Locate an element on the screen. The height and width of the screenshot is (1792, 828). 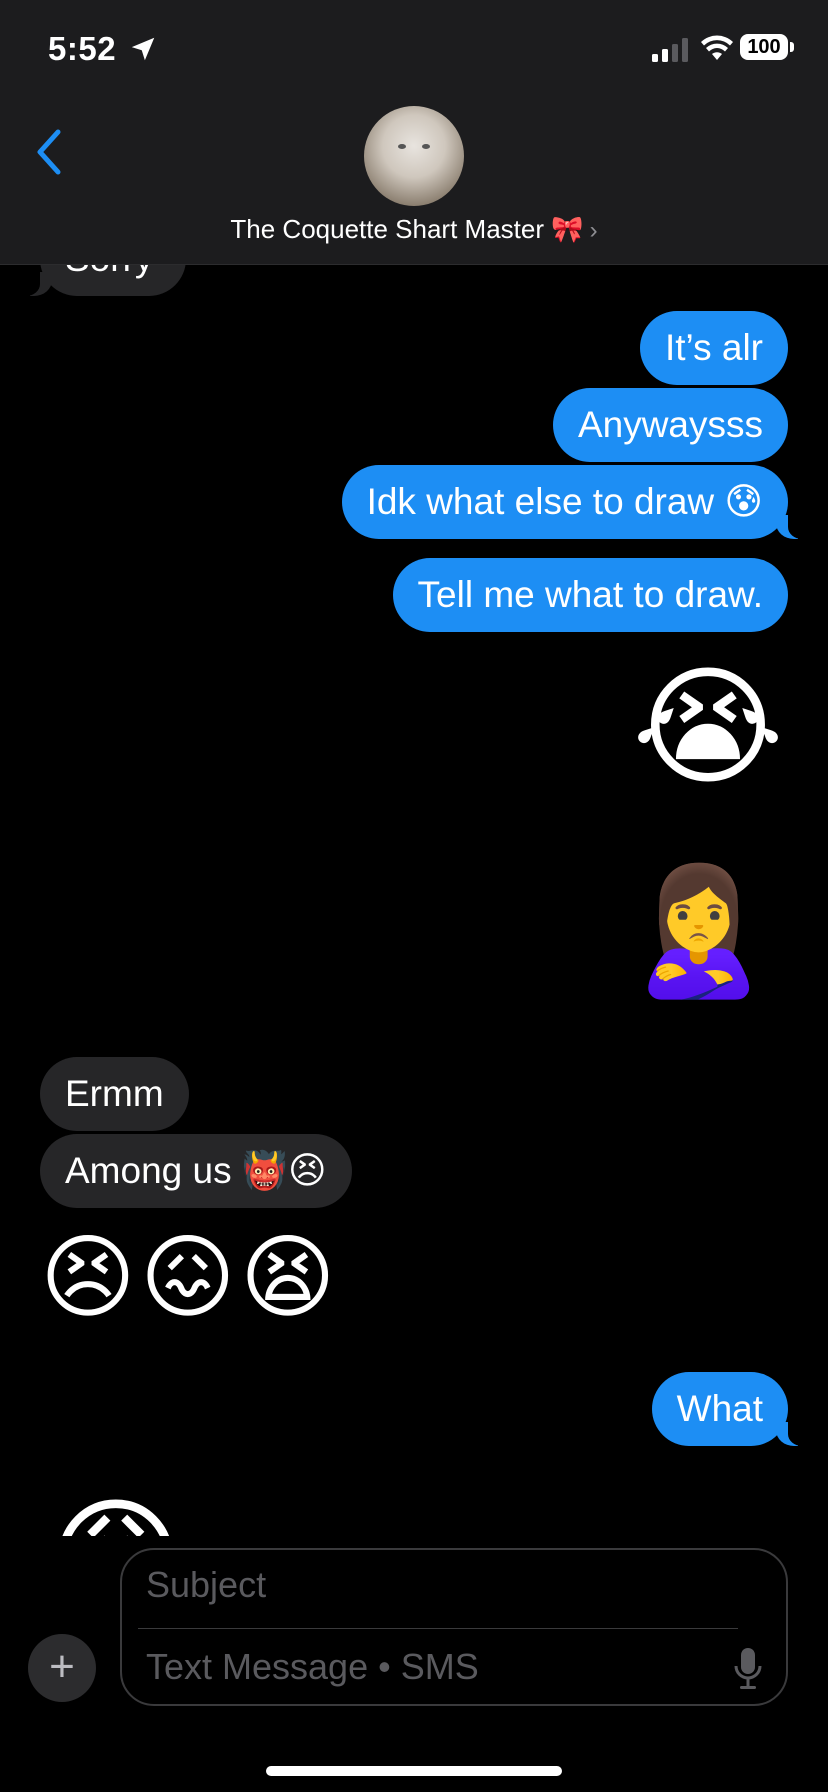
contact-avatar is located at coordinates (414, 156).